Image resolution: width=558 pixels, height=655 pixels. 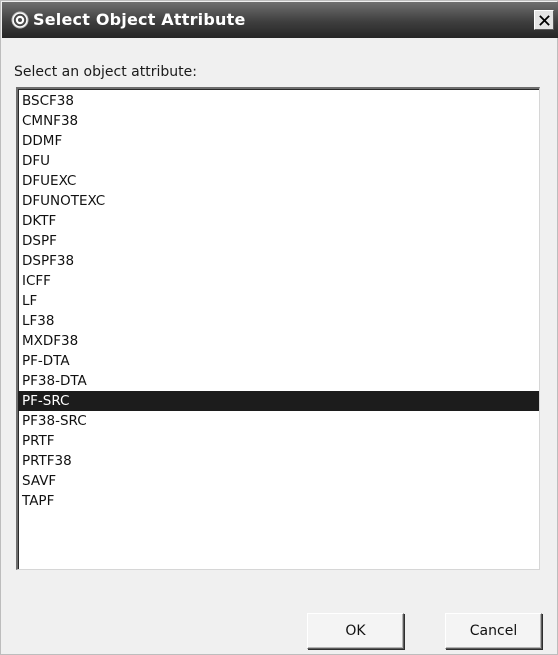 What do you see at coordinates (278, 161) in the screenshot?
I see `list-item: DFU` at bounding box center [278, 161].